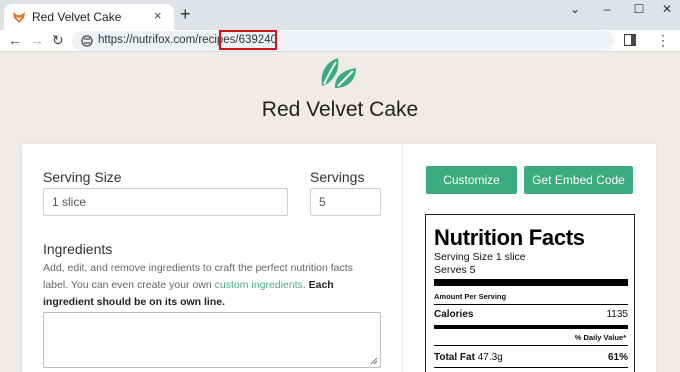  Describe the element at coordinates (15, 40) in the screenshot. I see `back-icon: ←` at that location.